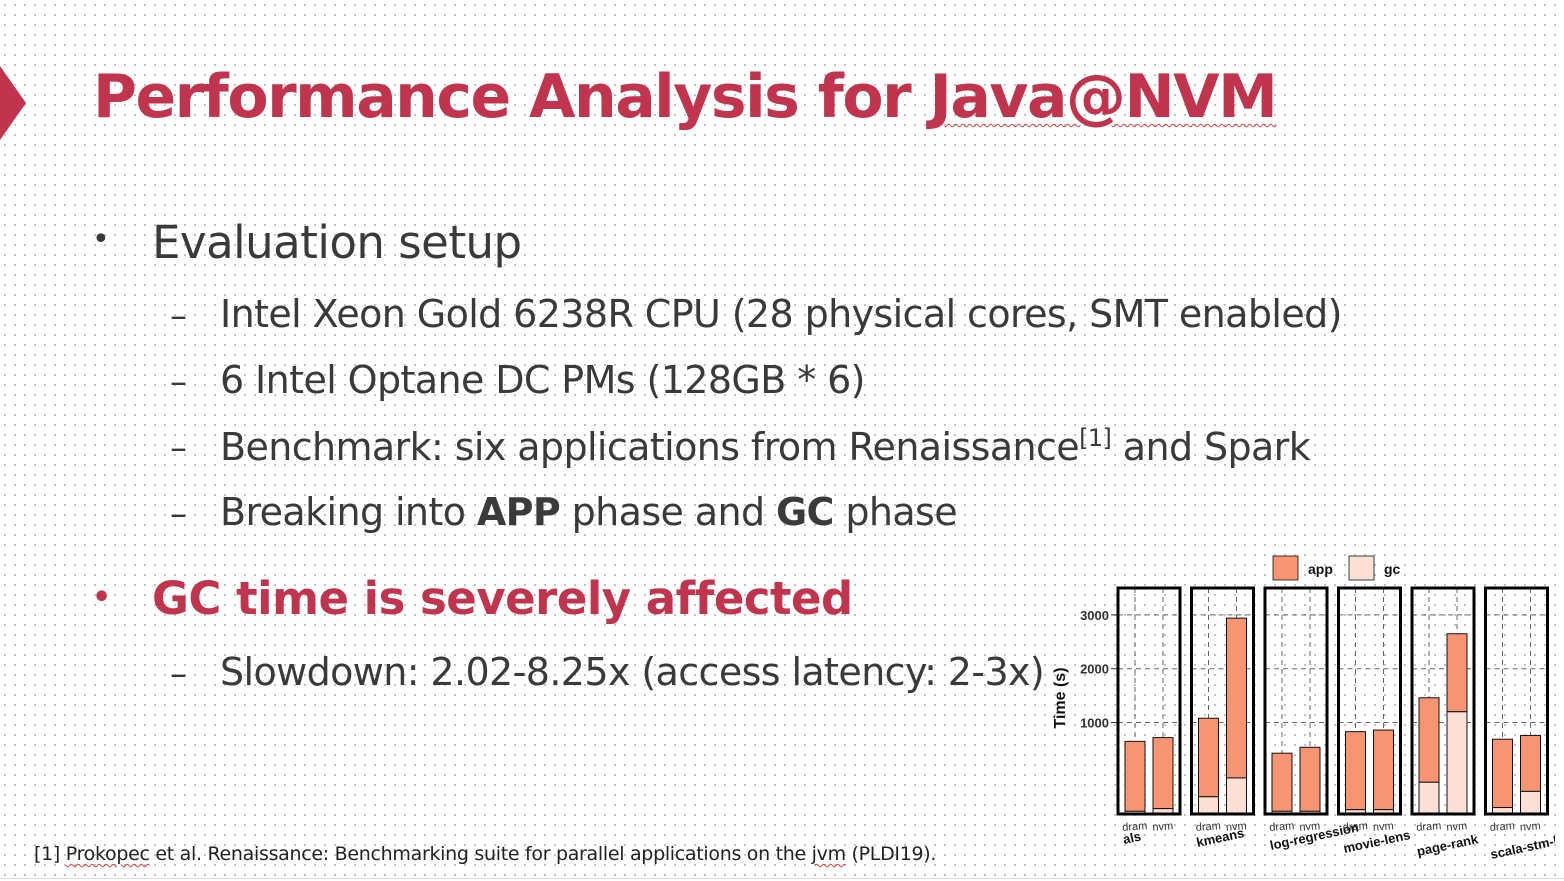 The width and height of the screenshot is (1564, 881). Describe the element at coordinates (1392, 569) in the screenshot. I see `legend-label-gc: gc` at that location.